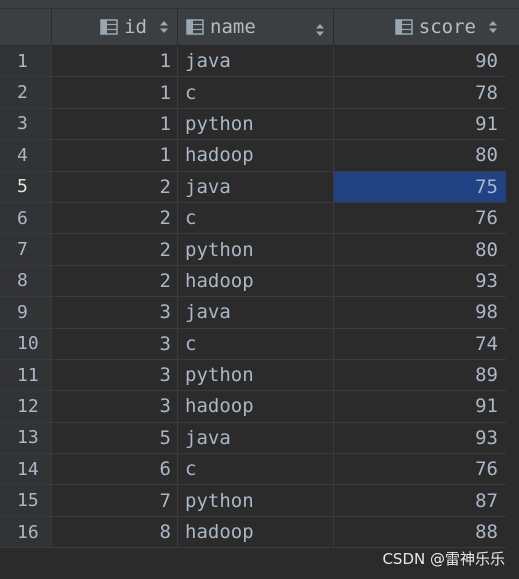  I want to click on table-row: 11 3 python 89, so click(259, 375).